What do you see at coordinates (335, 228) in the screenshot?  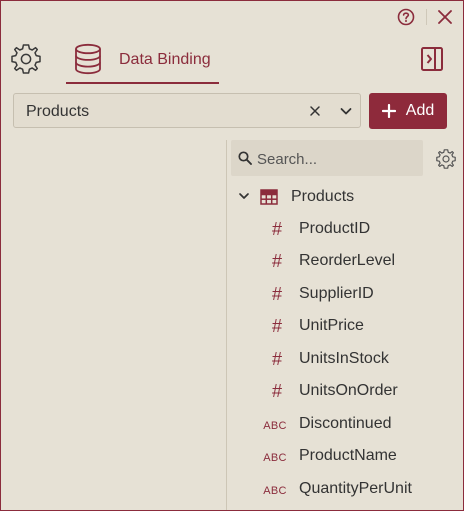 I see `field-name: ProductID` at bounding box center [335, 228].